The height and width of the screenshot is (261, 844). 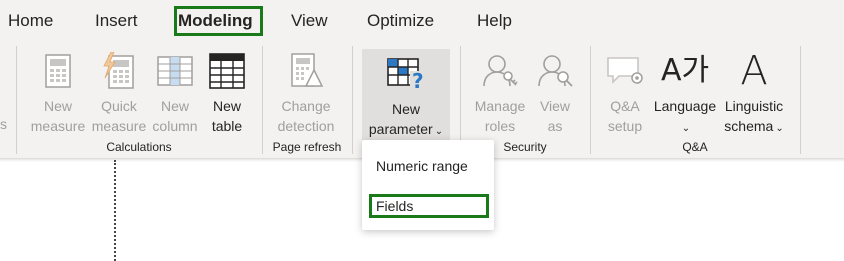 What do you see at coordinates (555, 126) in the screenshot?
I see `view-as-label-2: as` at bounding box center [555, 126].